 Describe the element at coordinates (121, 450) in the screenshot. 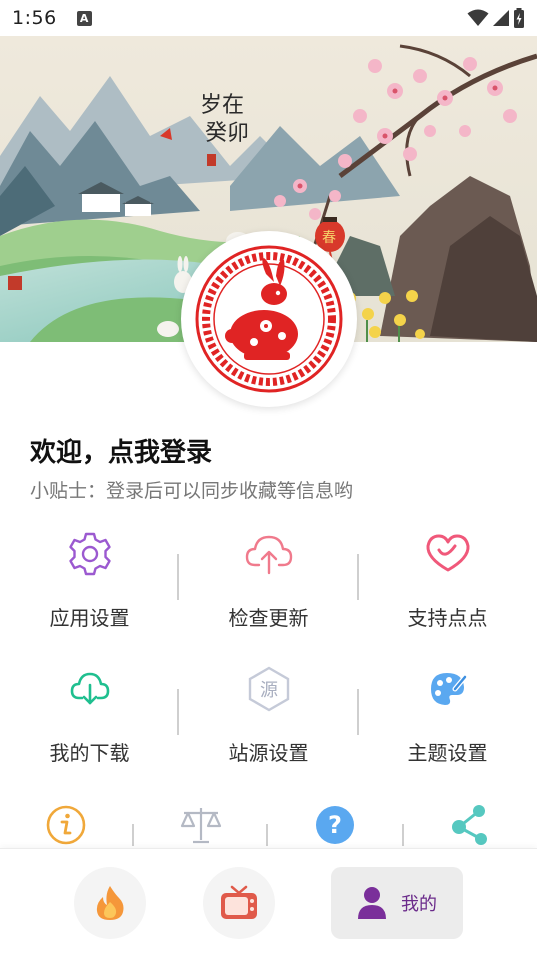

I see `login-prompt: 欢迎，点我登录` at that location.